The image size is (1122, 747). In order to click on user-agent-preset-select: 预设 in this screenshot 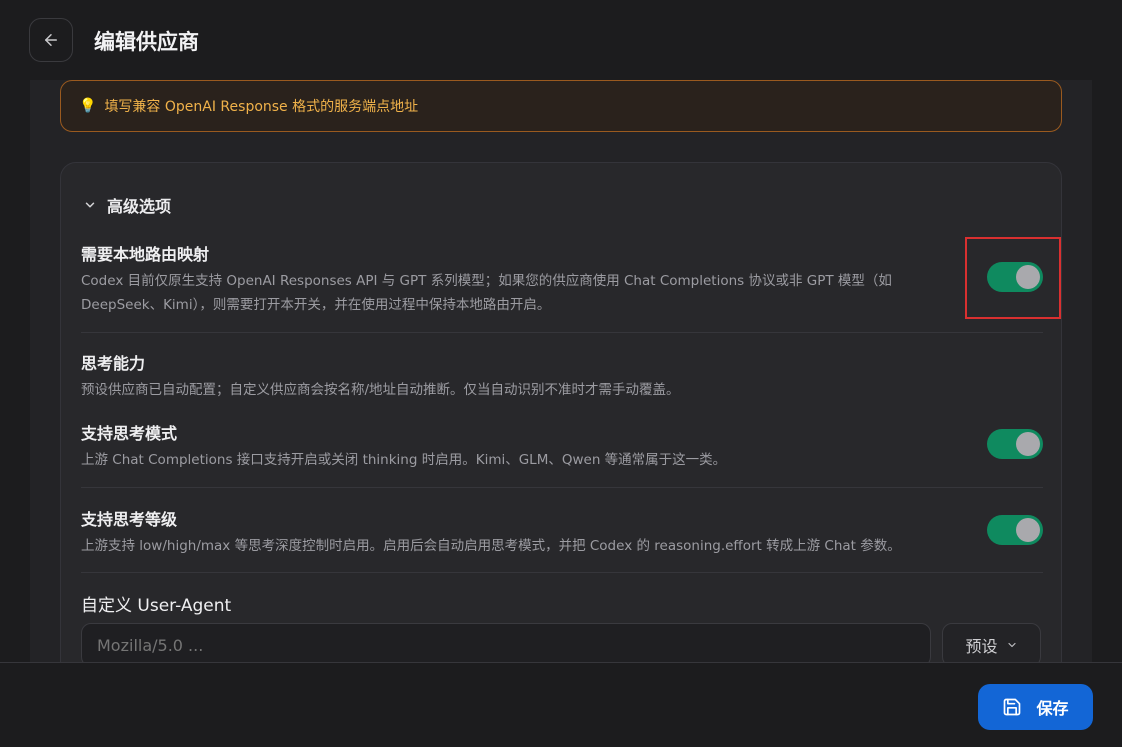, I will do `click(991, 642)`.